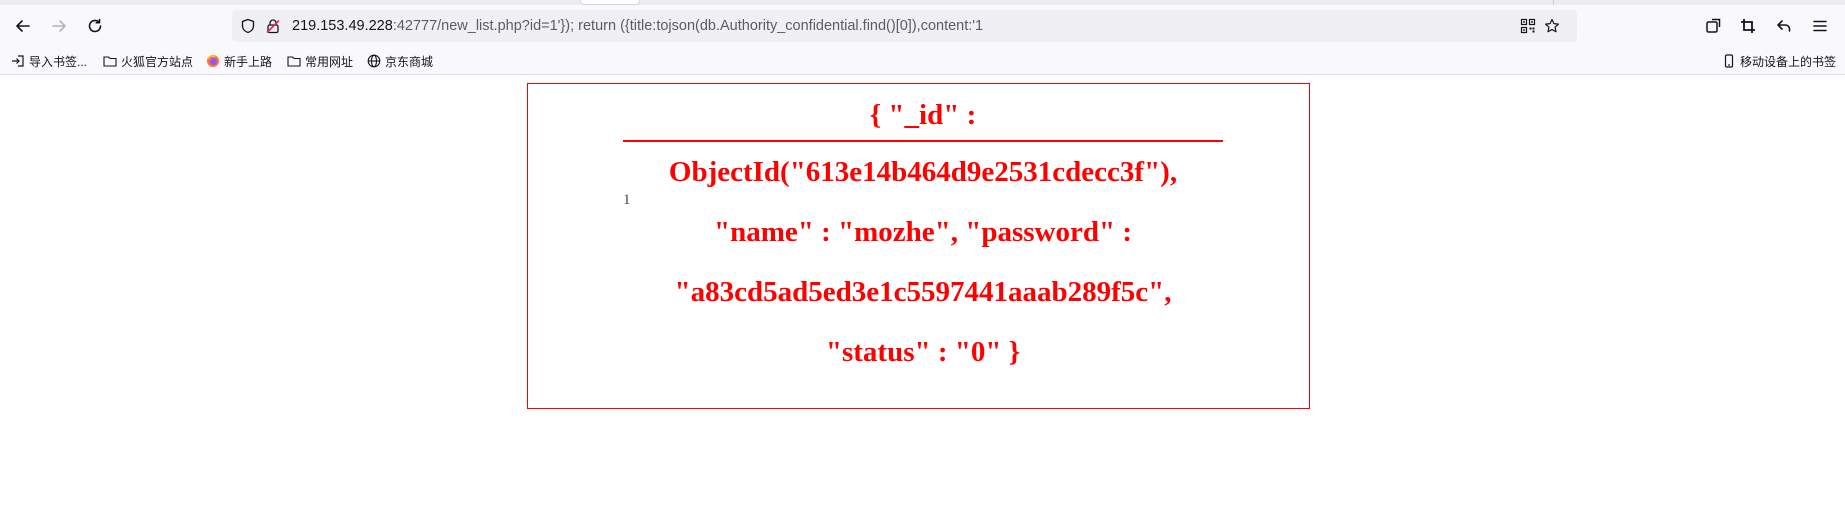  I want to click on reload-icon, so click(95, 25).